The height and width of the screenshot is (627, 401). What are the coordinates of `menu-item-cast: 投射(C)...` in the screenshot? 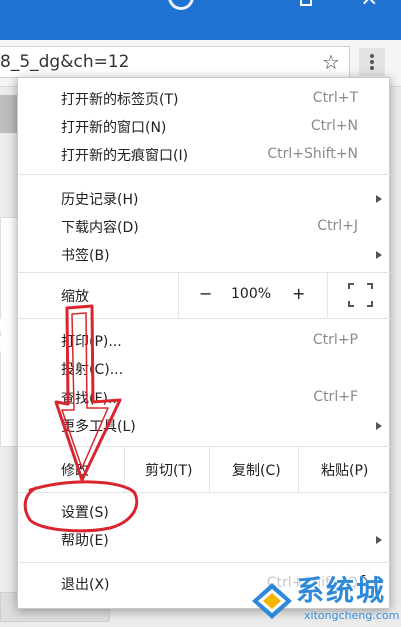 It's located at (204, 369).